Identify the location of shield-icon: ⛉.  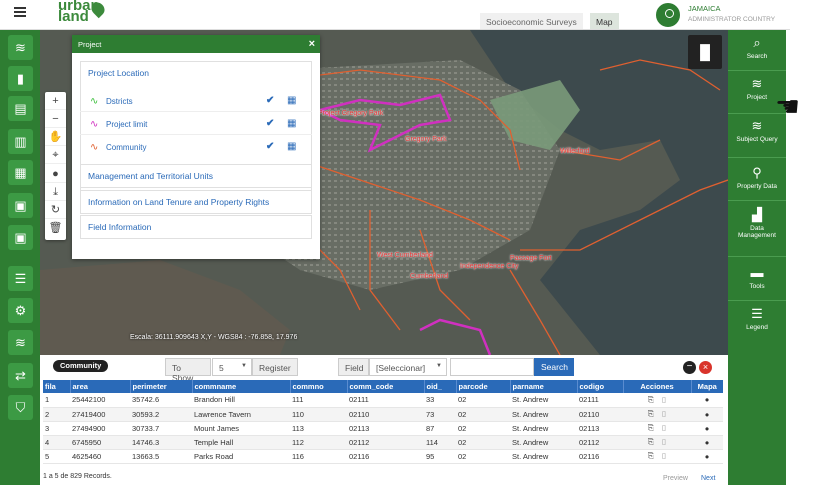
(20, 407).